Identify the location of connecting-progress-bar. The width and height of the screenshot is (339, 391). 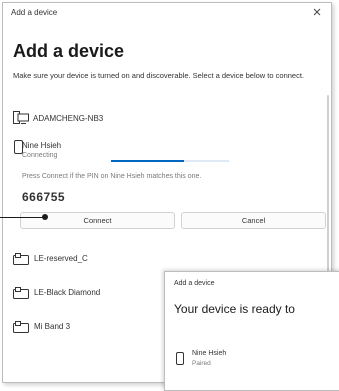
(170, 161).